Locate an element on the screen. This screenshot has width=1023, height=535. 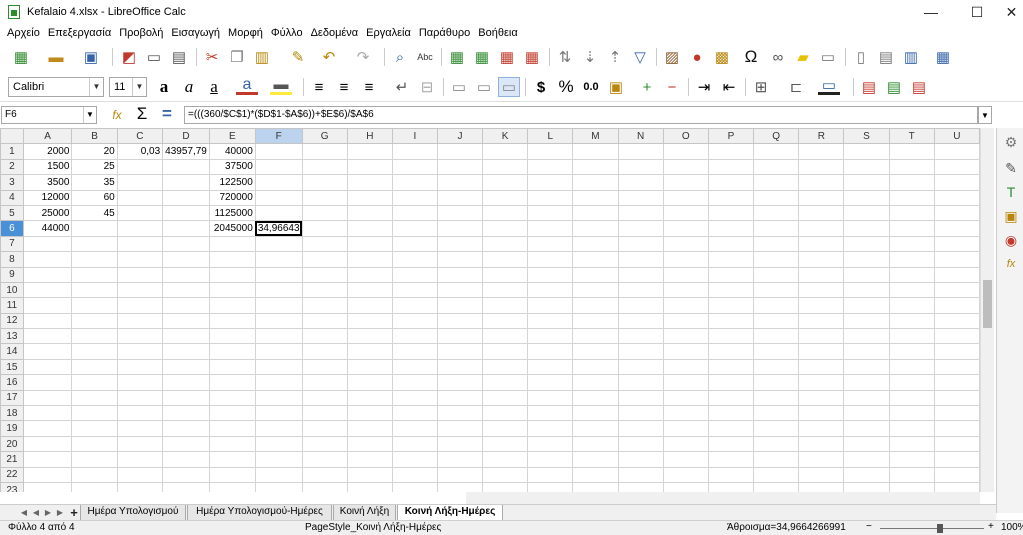
cell-O2 is located at coordinates (685, 167).